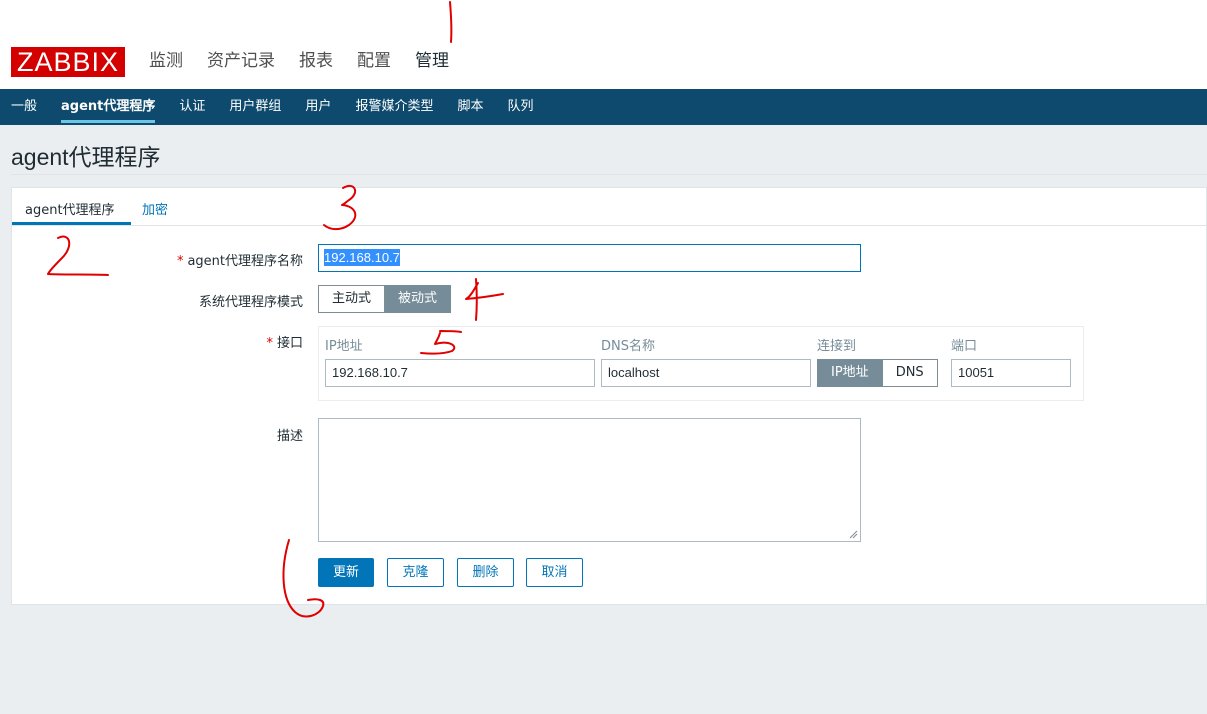 The width and height of the screenshot is (1207, 714). I want to click on connect-dns-option: DNS, so click(910, 373).